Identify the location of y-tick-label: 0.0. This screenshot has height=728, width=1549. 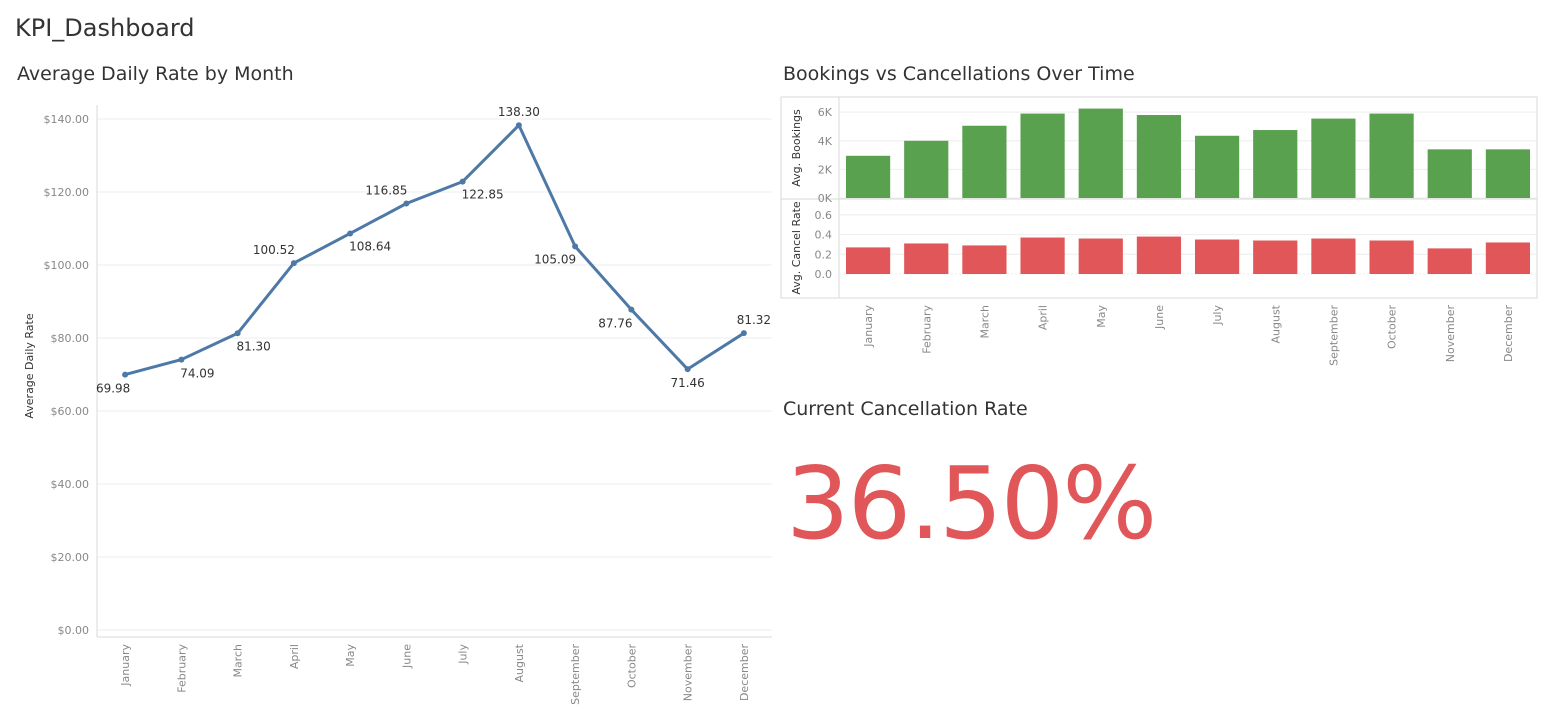
(824, 274).